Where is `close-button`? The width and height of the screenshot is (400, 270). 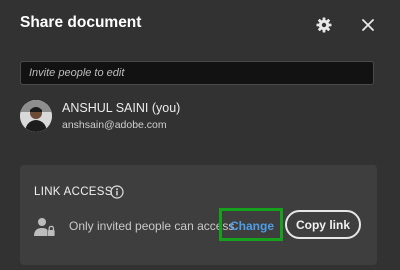
close-button is located at coordinates (368, 25).